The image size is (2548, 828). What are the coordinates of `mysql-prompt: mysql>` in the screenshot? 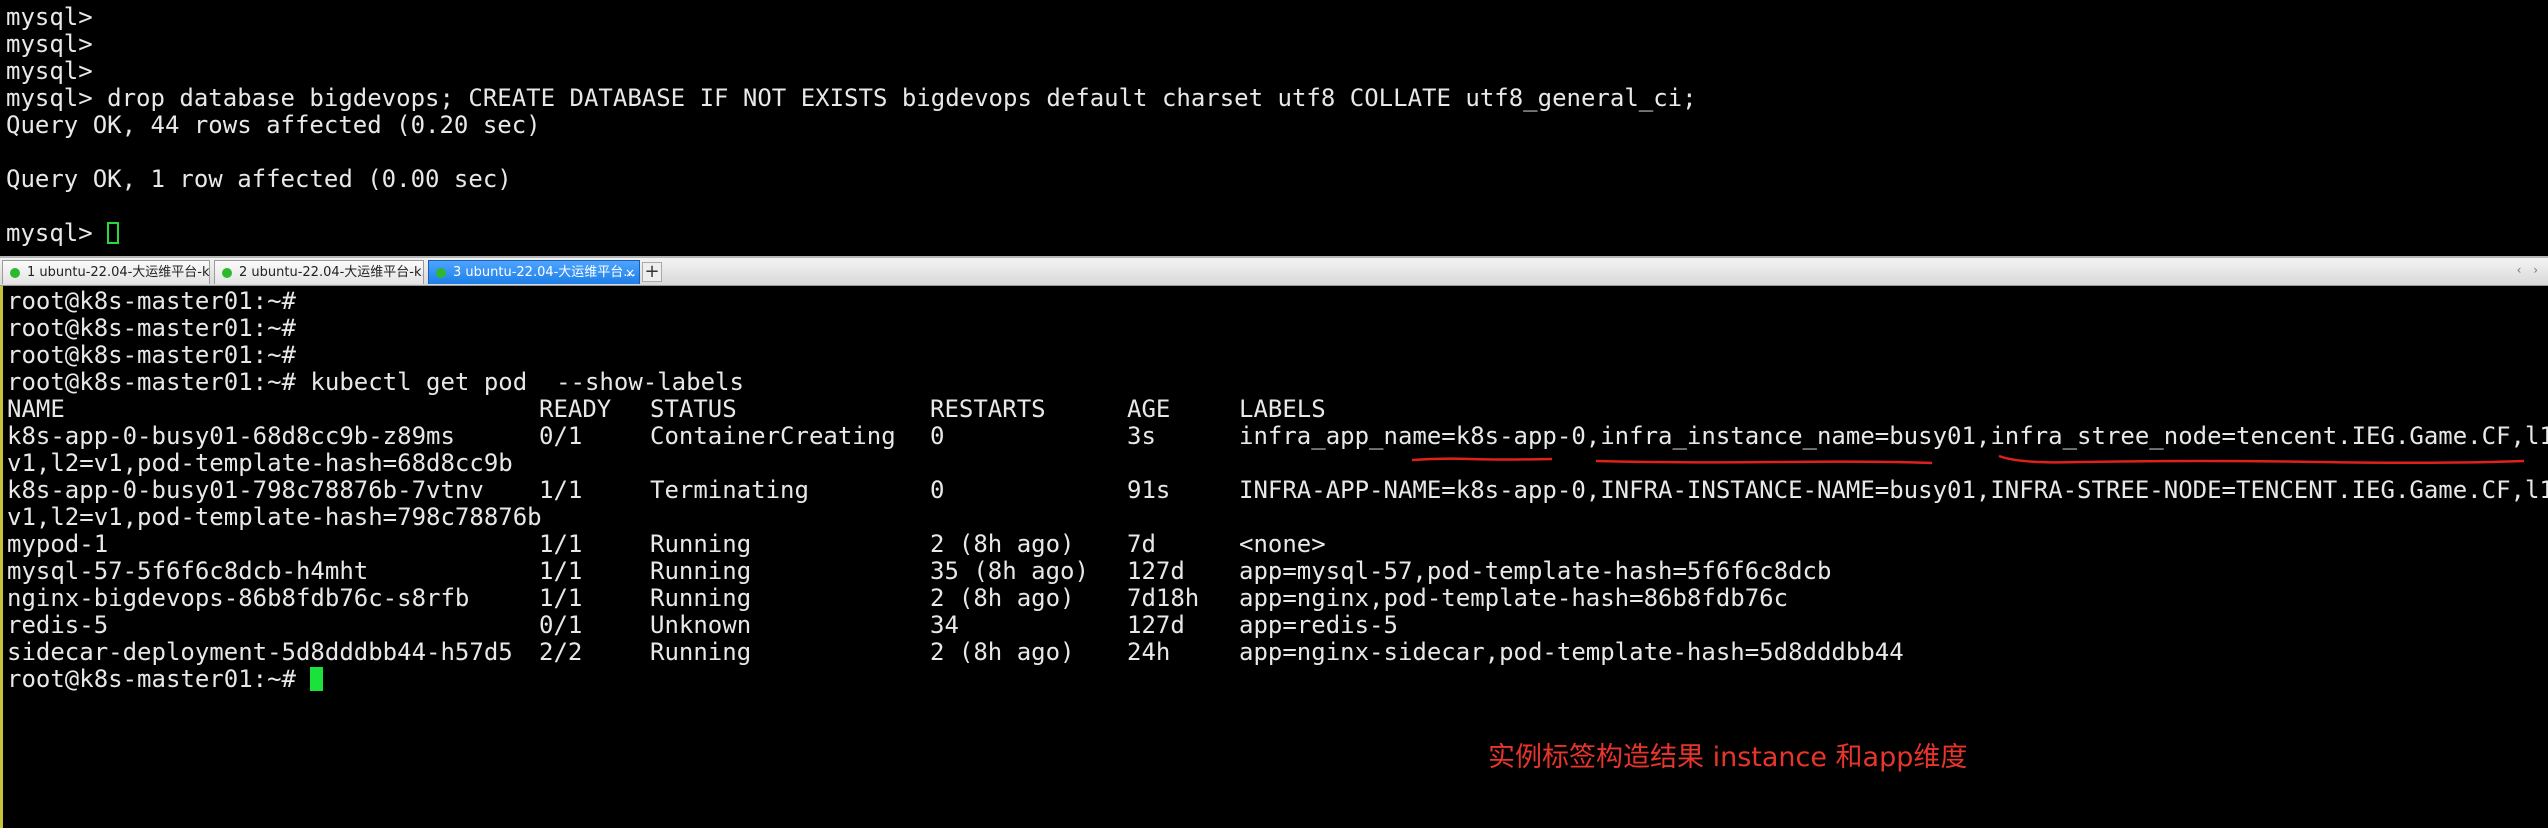 It's located at (57, 233).